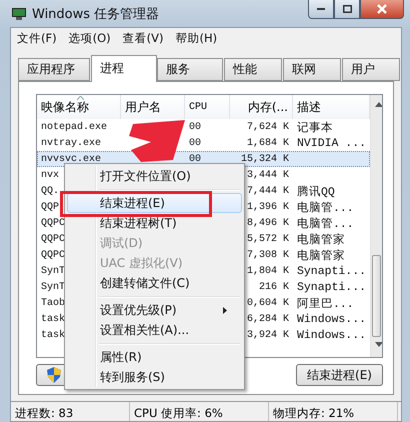  What do you see at coordinates (268, 143) in the screenshot?
I see `table-cell-text: 1,684 K` at bounding box center [268, 143].